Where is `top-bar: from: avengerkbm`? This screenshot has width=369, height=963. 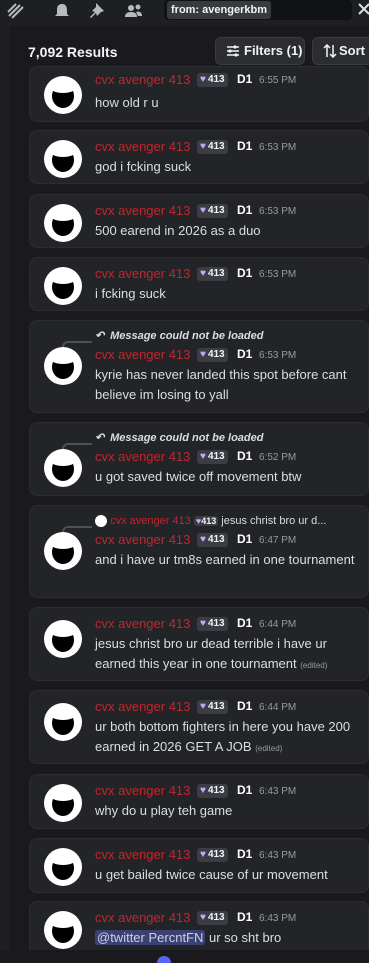 top-bar: from: avengerkbm is located at coordinates (184, 13).